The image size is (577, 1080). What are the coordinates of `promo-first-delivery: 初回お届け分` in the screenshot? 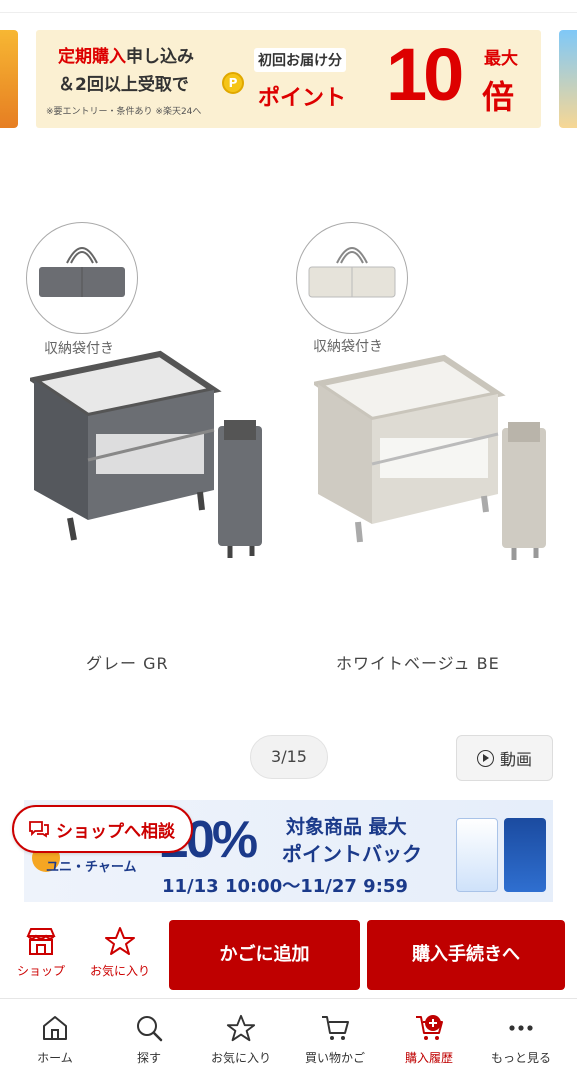 It's located at (300, 60).